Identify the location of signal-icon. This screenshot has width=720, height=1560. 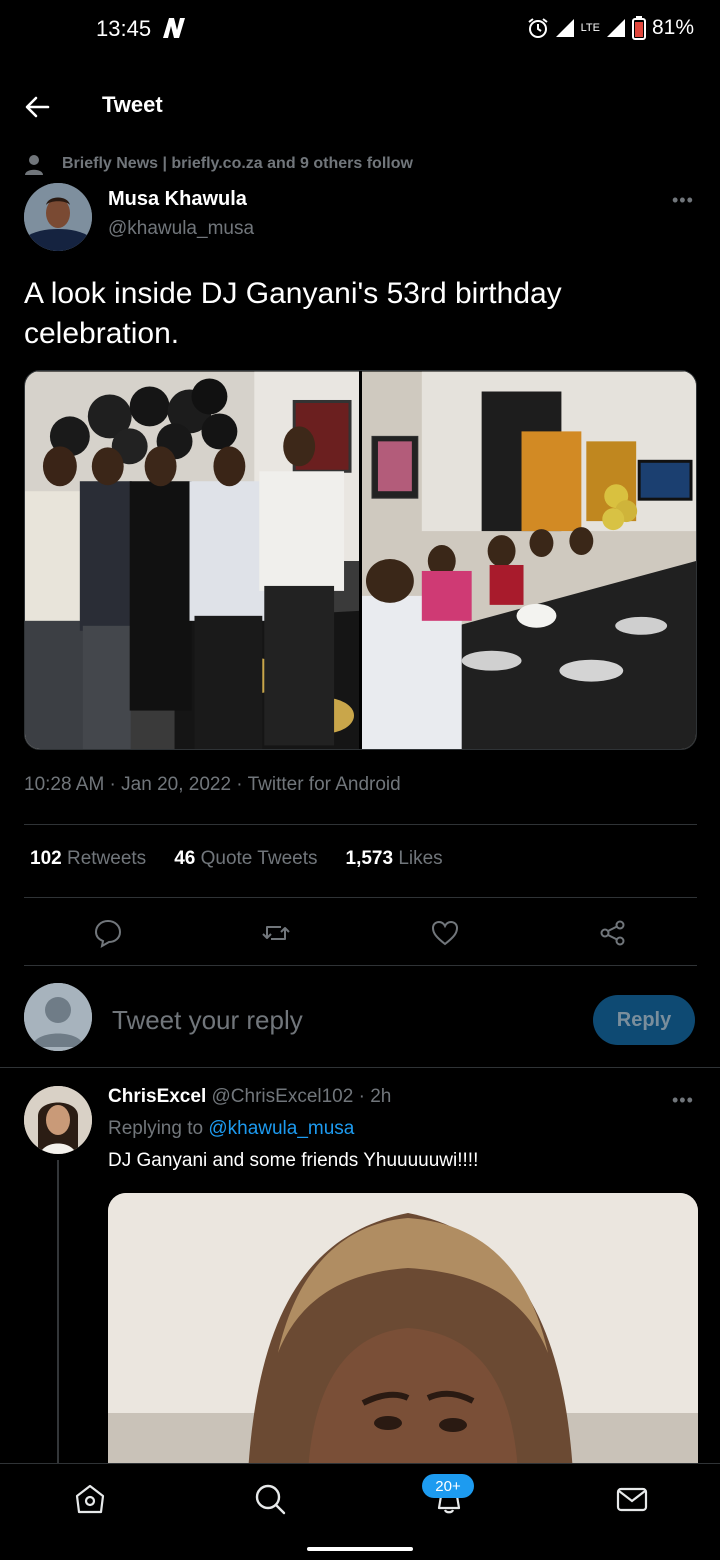
(564, 28).